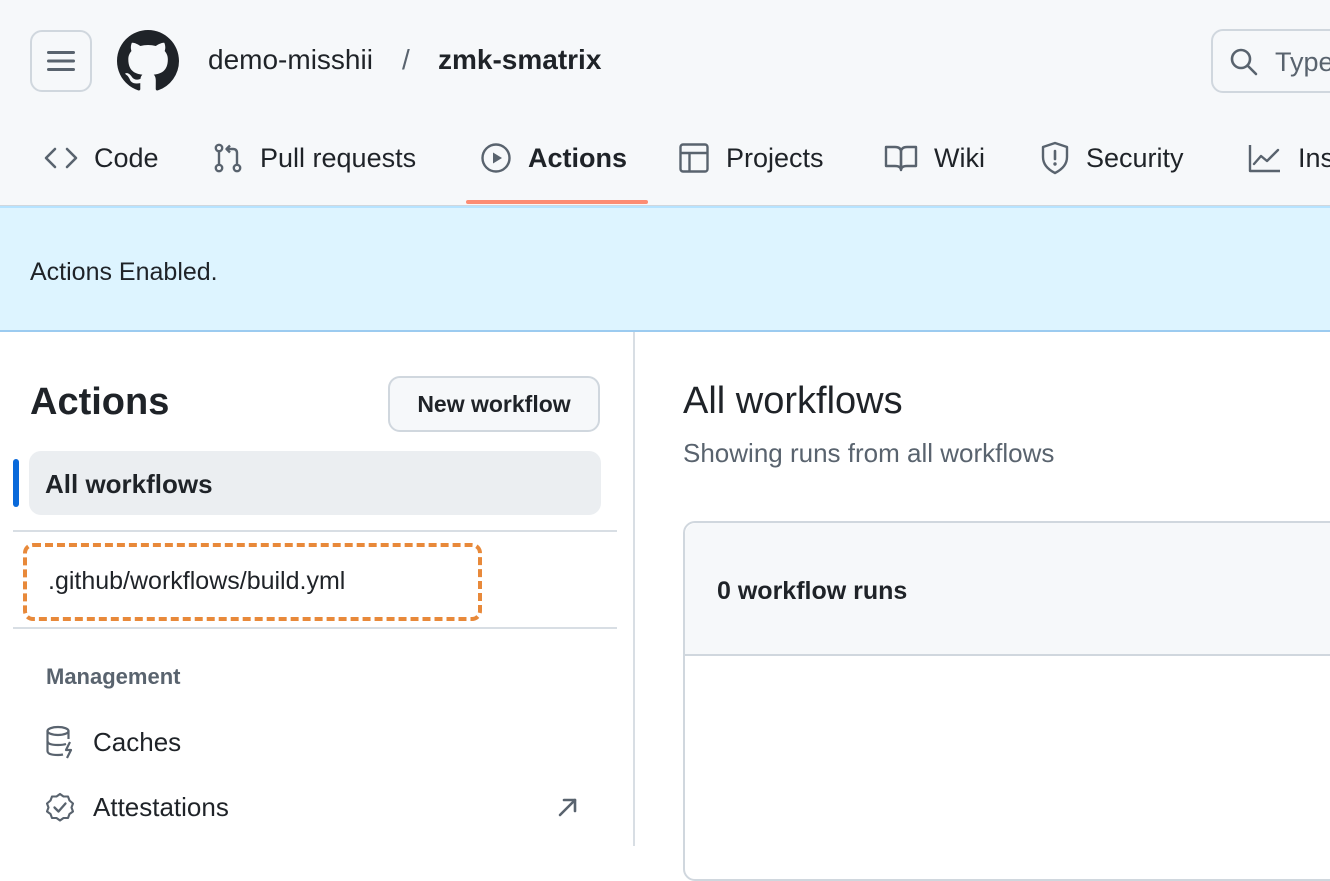 This screenshot has width=1330, height=881. What do you see at coordinates (137, 741) in the screenshot?
I see `sidebar-item-label: Caches` at bounding box center [137, 741].